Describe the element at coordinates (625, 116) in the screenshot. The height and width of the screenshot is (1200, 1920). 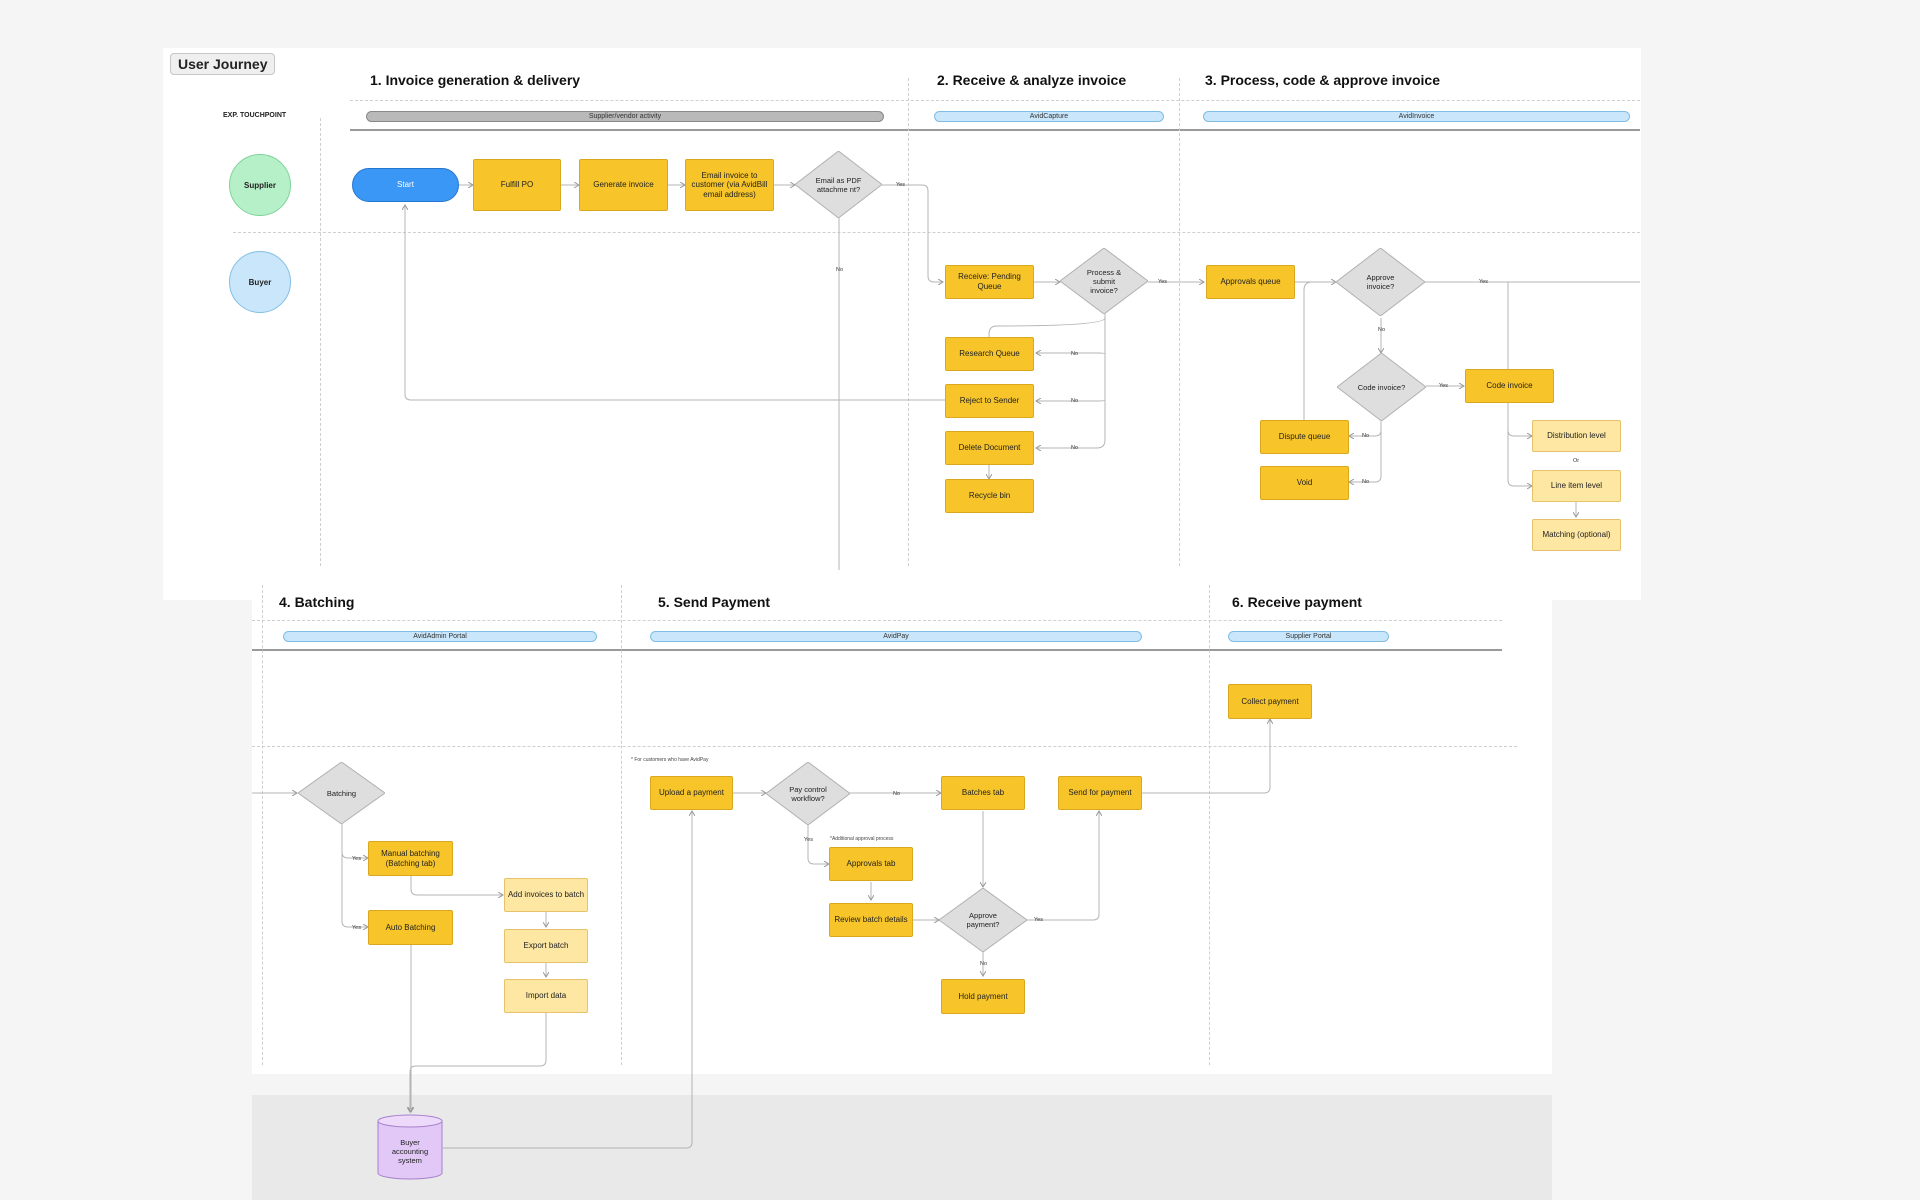
I see `touchpoint-pill: Supplier/vendor activity` at that location.